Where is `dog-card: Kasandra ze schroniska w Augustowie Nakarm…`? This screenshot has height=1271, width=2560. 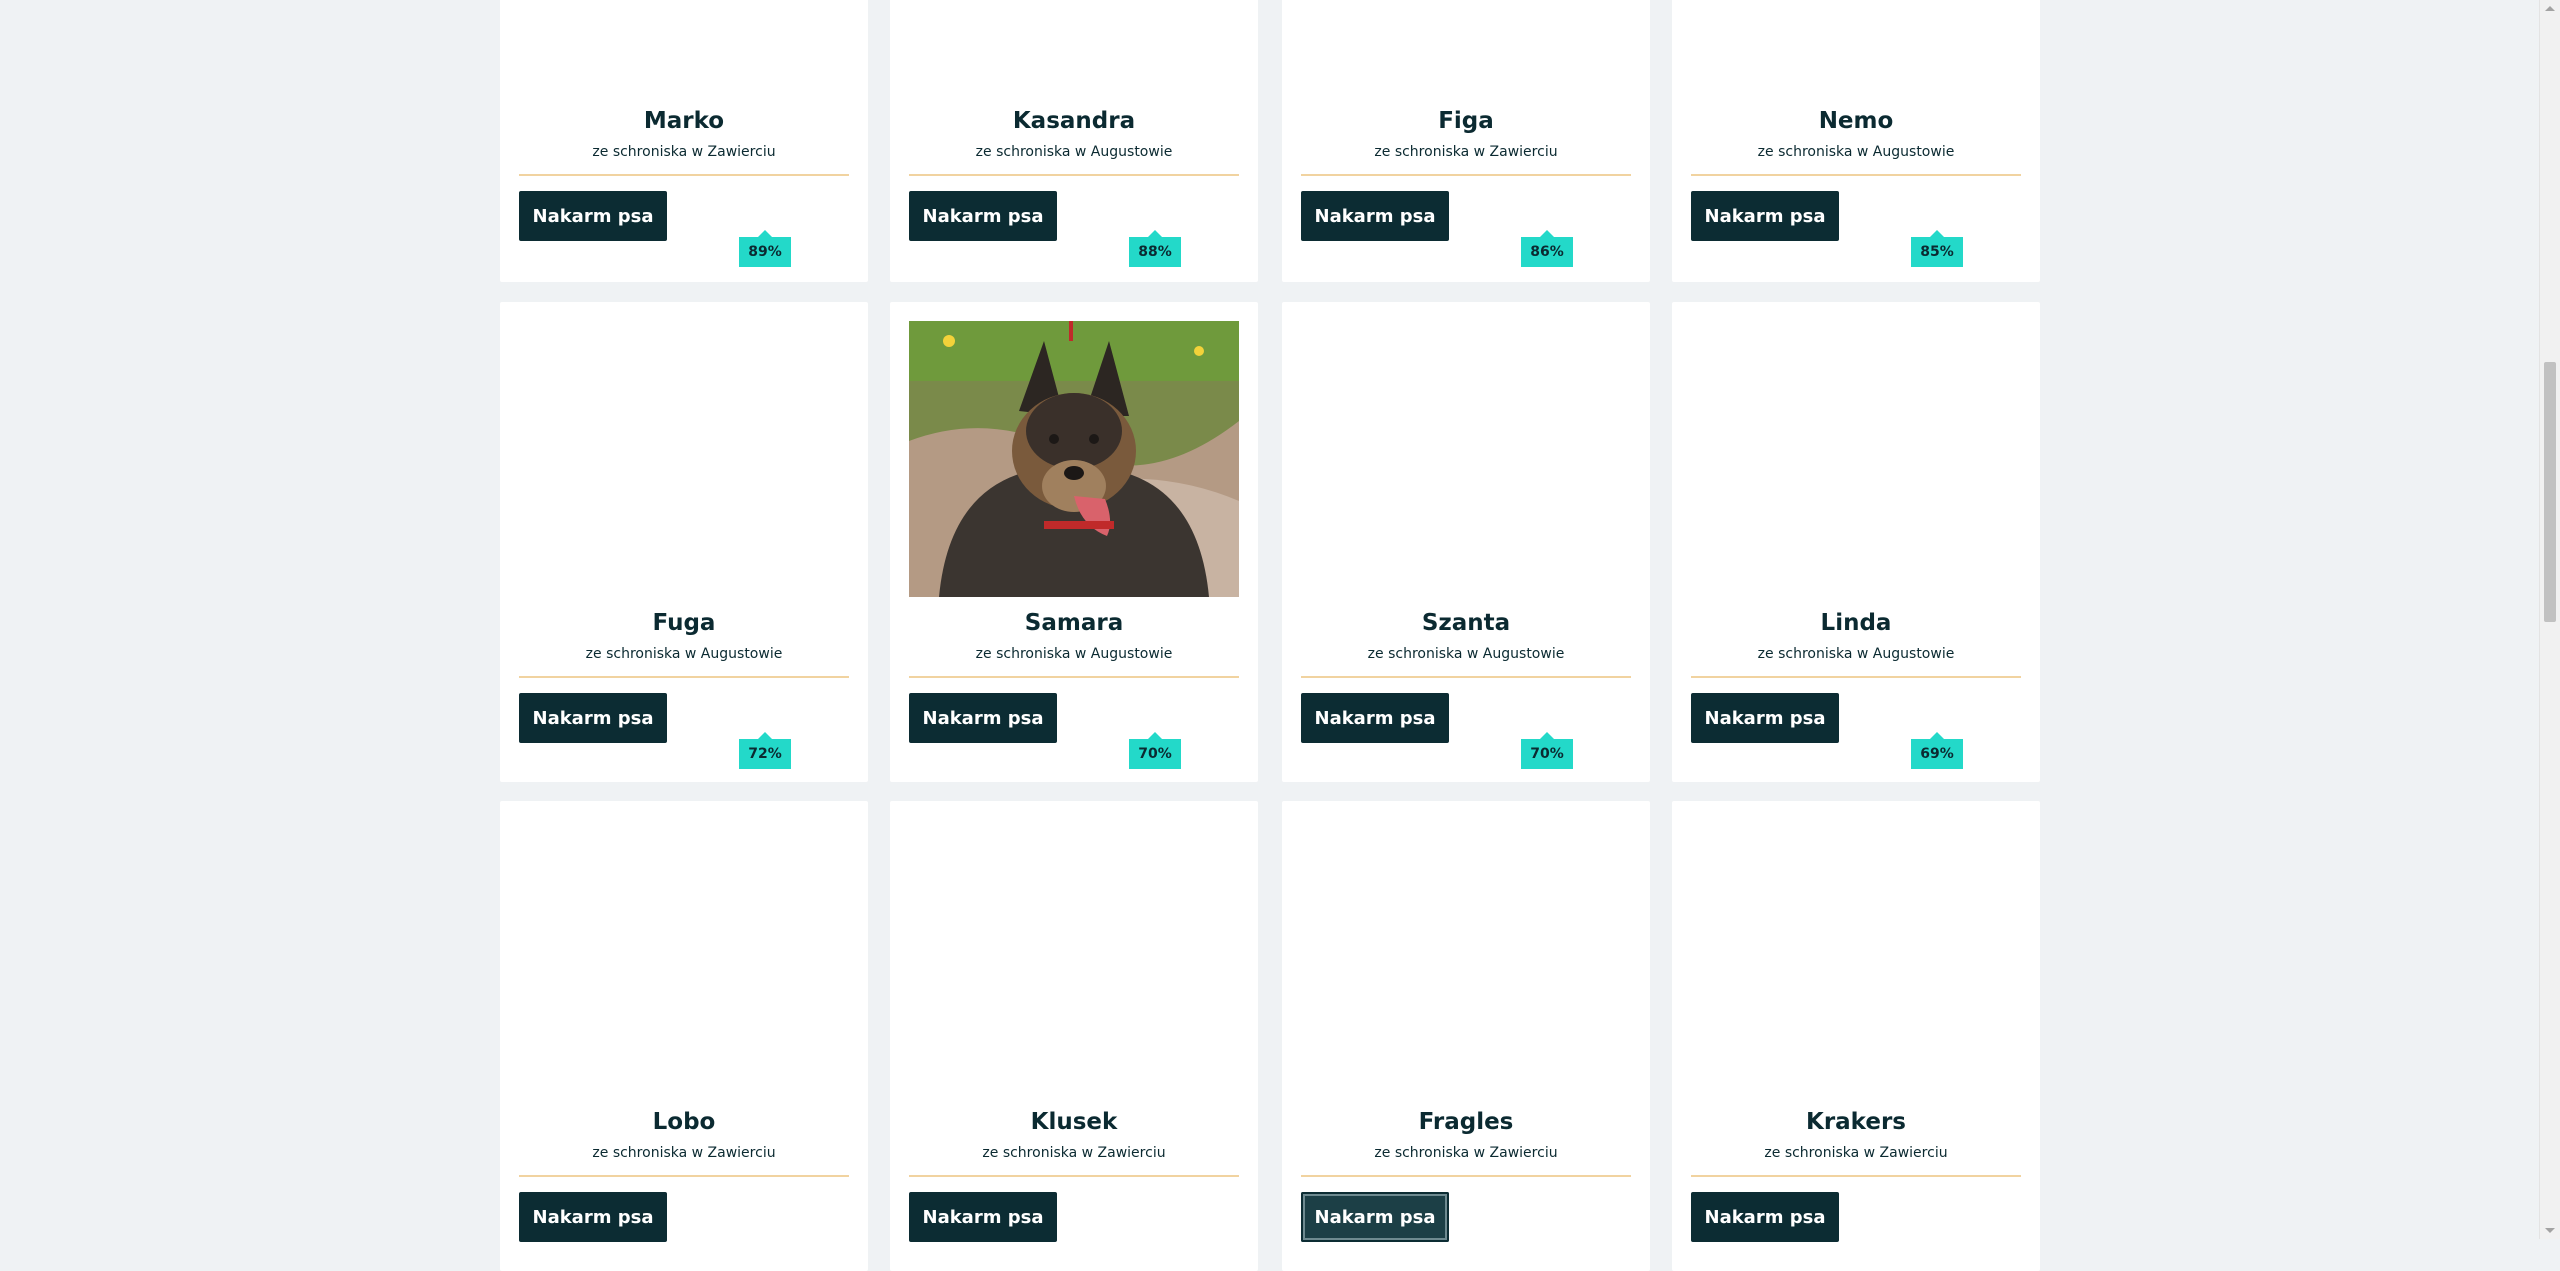 dog-card: Kasandra ze schroniska w Augustowie Nakarm… is located at coordinates (1074, 141).